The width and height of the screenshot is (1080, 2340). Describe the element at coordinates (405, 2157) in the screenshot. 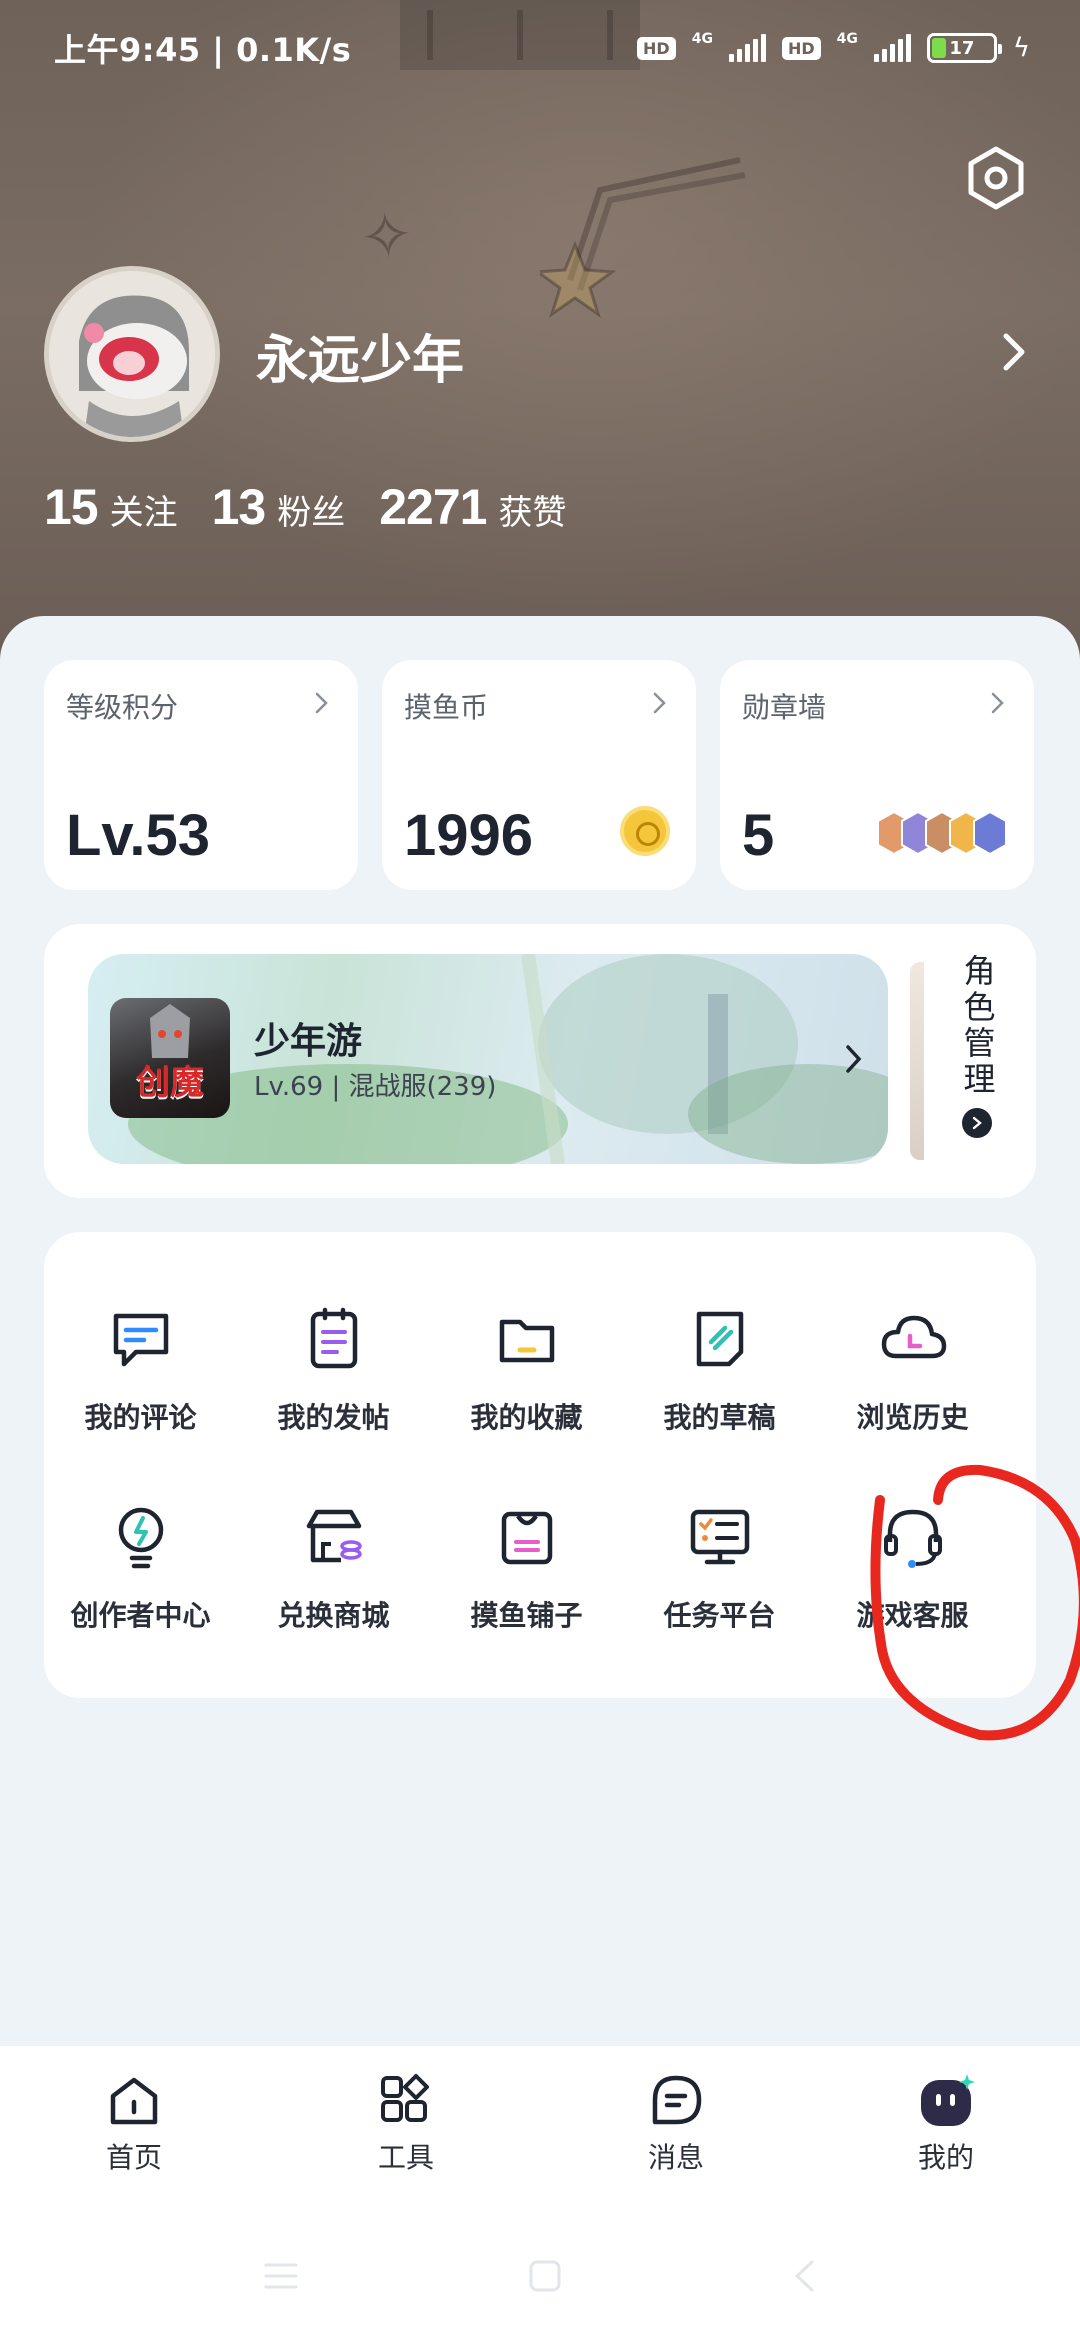

I see `nav-label: 工具` at that location.